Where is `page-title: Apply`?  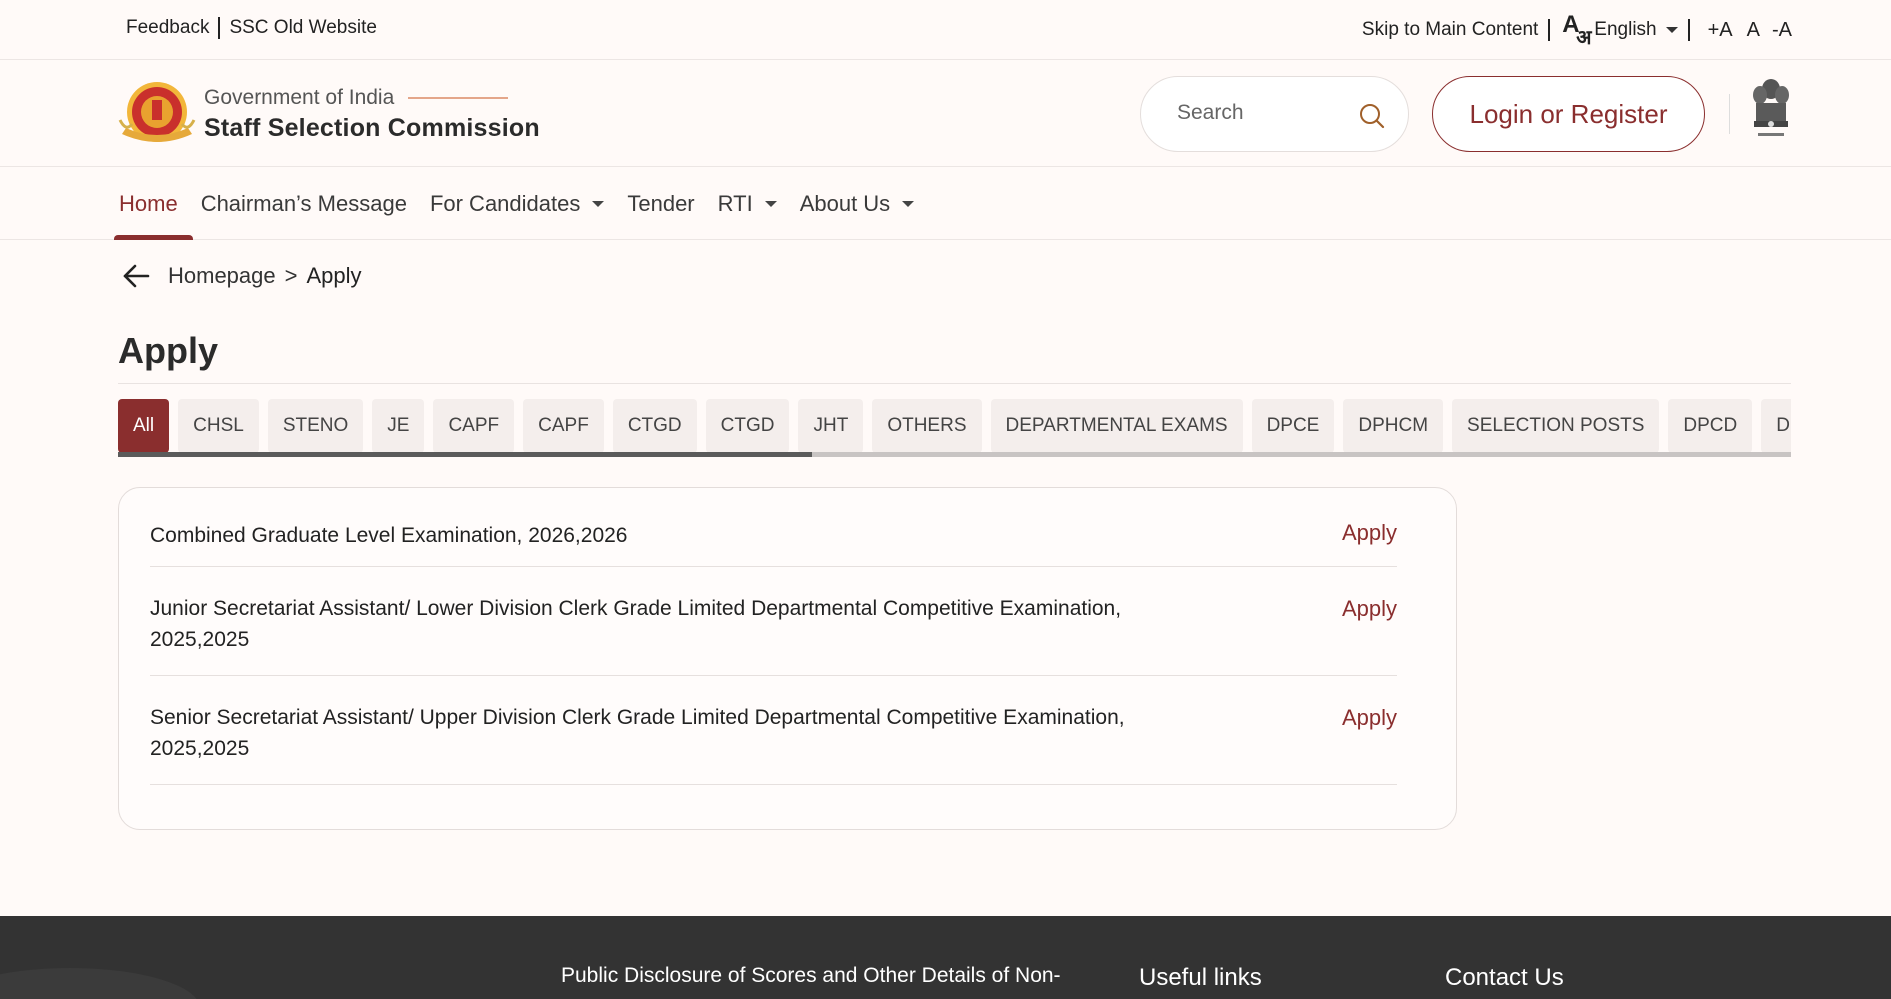 page-title: Apply is located at coordinates (168, 350).